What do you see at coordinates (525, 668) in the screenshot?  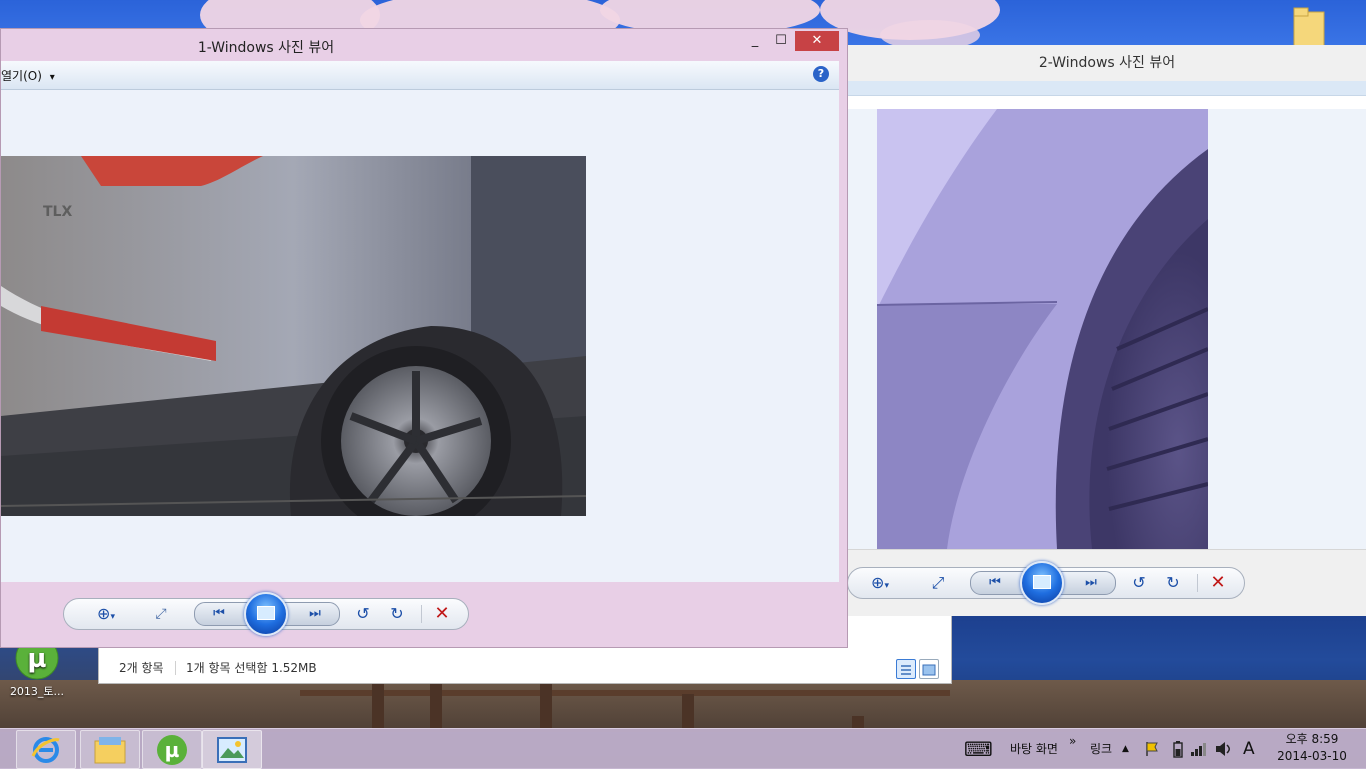 I see `explorer-status-bar: 2개 항목 1개 항목 선택함 1.52MB` at bounding box center [525, 668].